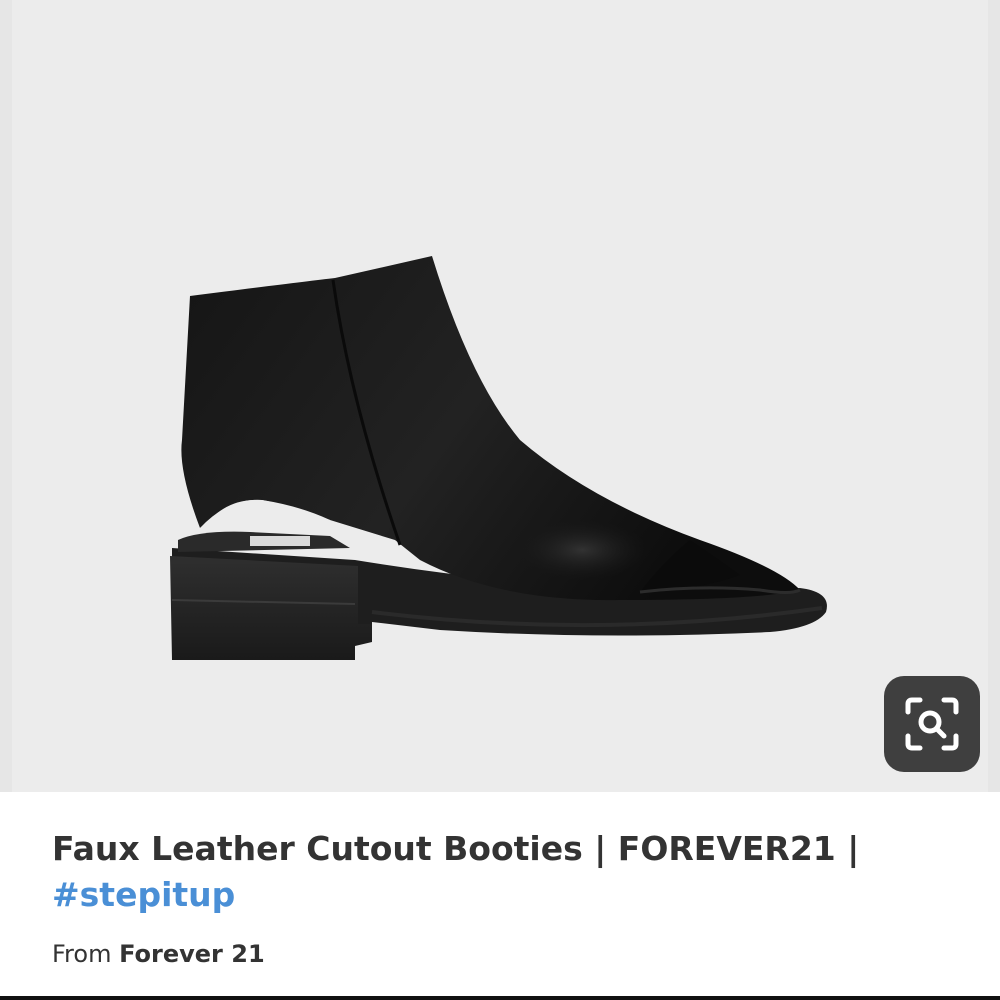 This screenshot has height=1000, width=1000. I want to click on source-prefix: From, so click(82, 954).